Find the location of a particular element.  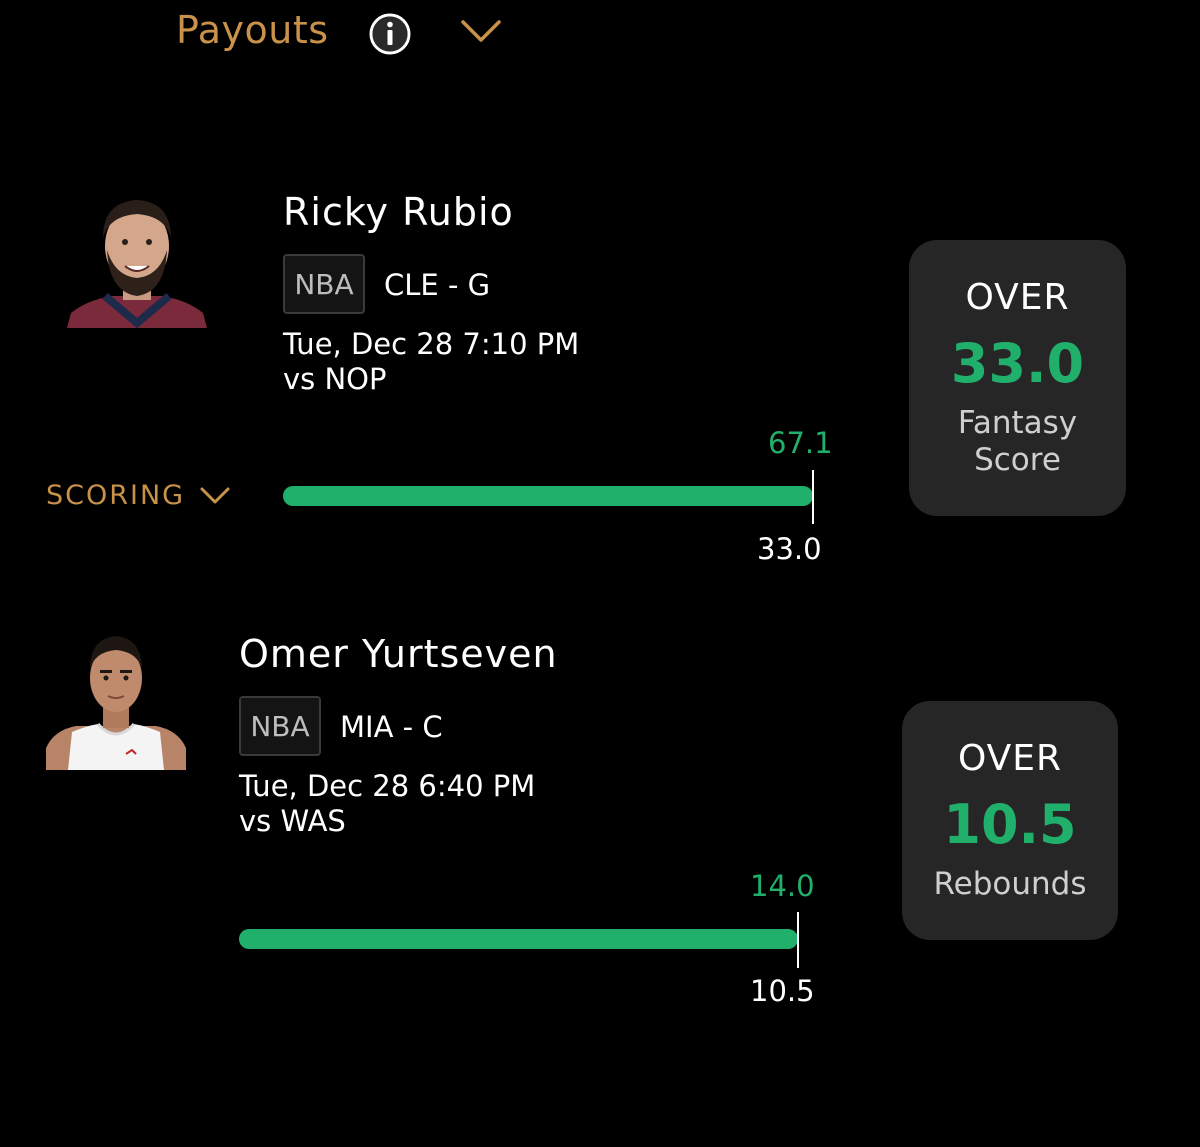

opponent: vs NOP is located at coordinates (335, 379).